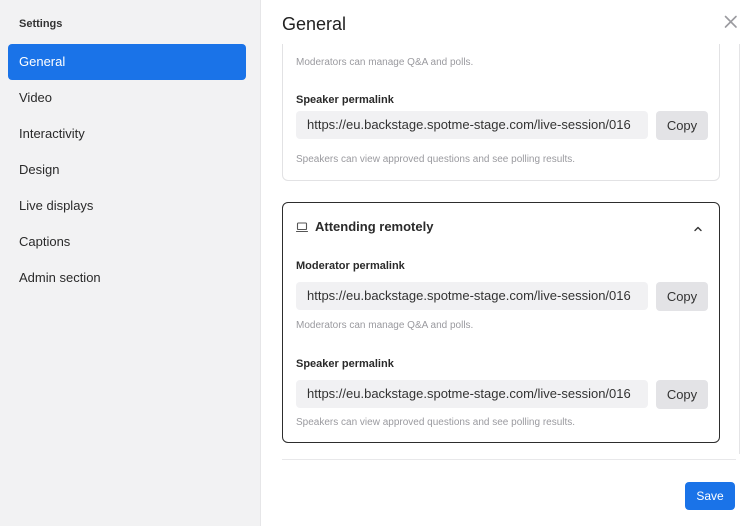 The width and height of the screenshot is (744, 526). I want to click on copy-moderator-permalink-button: Copy, so click(682, 296).